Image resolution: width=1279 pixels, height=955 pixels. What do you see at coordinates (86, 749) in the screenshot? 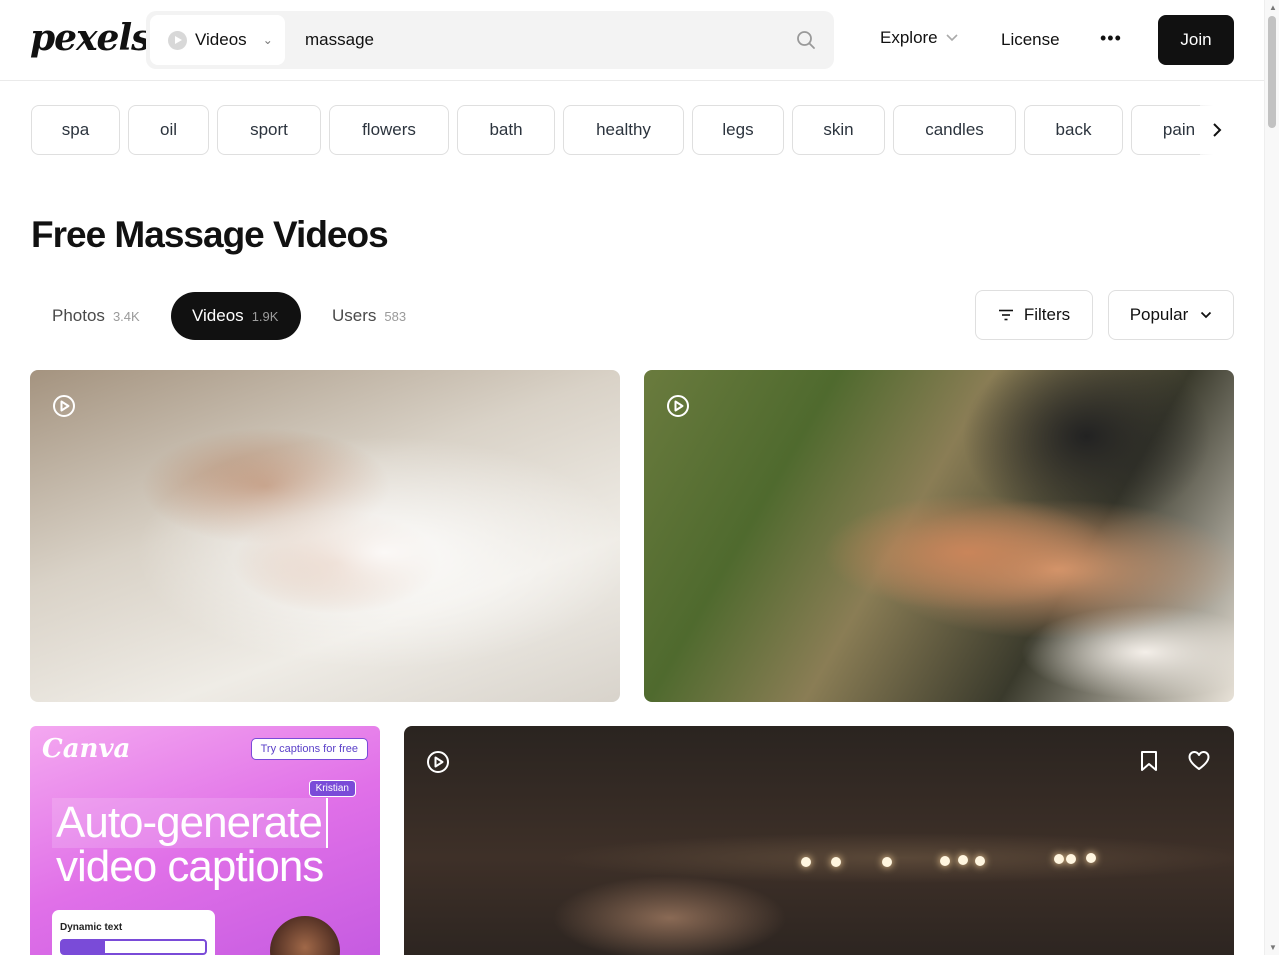
I see `ad-brand-logo: Canva` at bounding box center [86, 749].